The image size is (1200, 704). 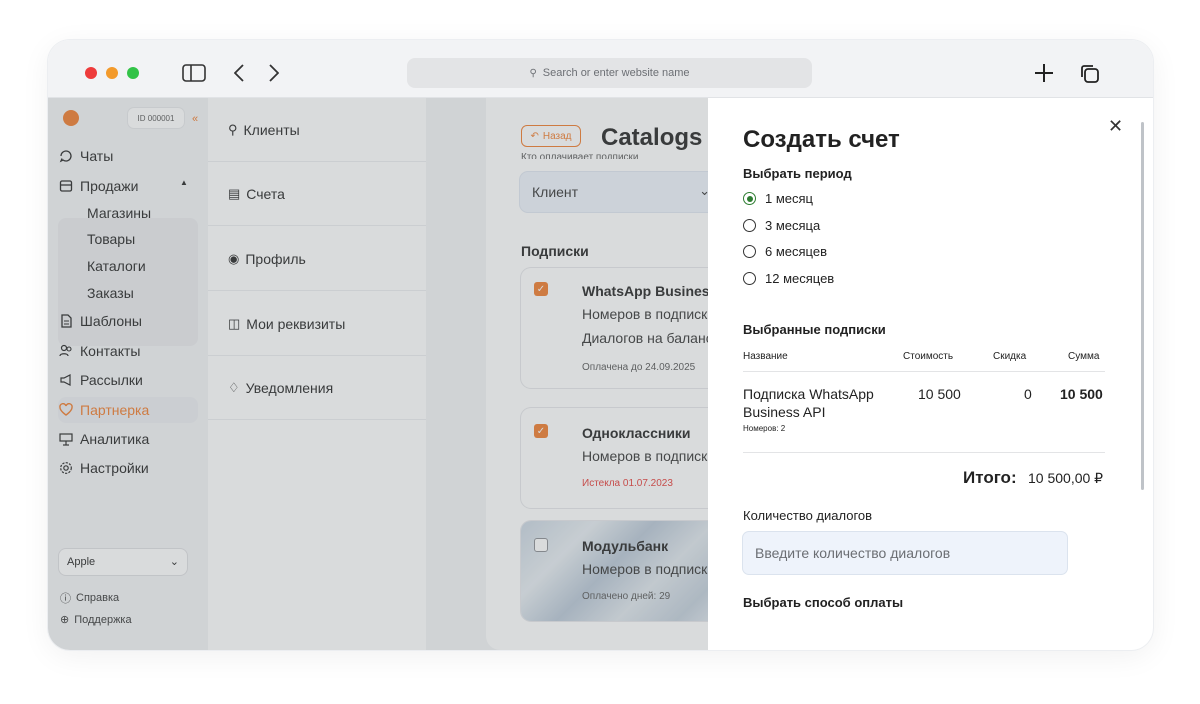 What do you see at coordinates (1066, 478) in the screenshot?
I see `total-value: 10 500,00 ₽` at bounding box center [1066, 478].